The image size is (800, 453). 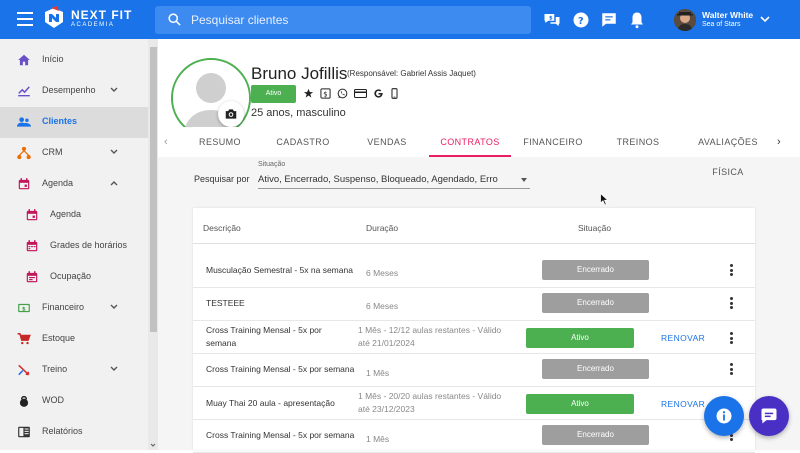 What do you see at coordinates (474, 304) in the screenshot?
I see `table-row: TESTEEE 6 Meses Encerrado` at bounding box center [474, 304].